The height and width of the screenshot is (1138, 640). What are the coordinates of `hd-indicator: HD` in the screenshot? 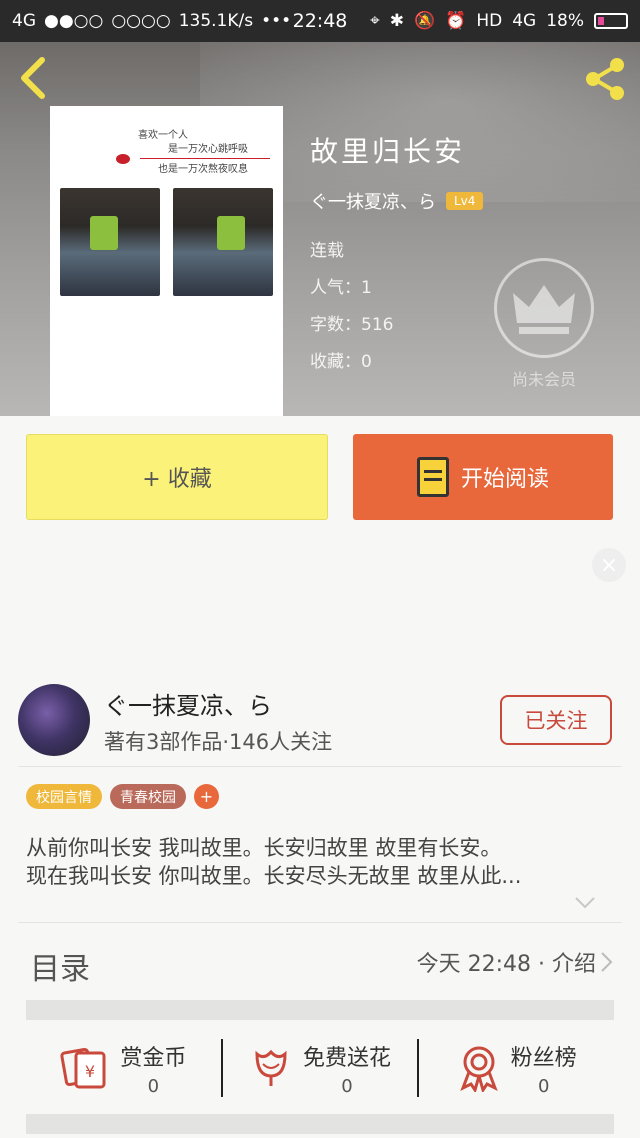 It's located at (489, 21).